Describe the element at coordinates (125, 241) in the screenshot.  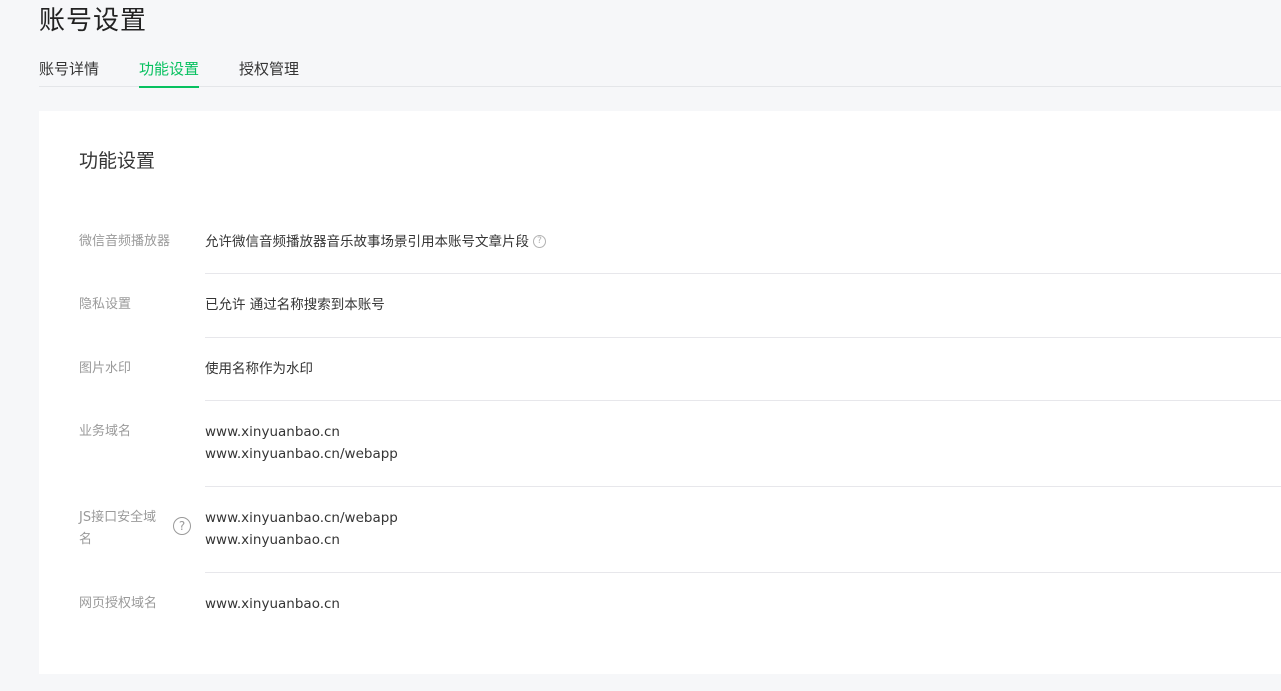
I see `setting-label: 微信音频播放器` at that location.